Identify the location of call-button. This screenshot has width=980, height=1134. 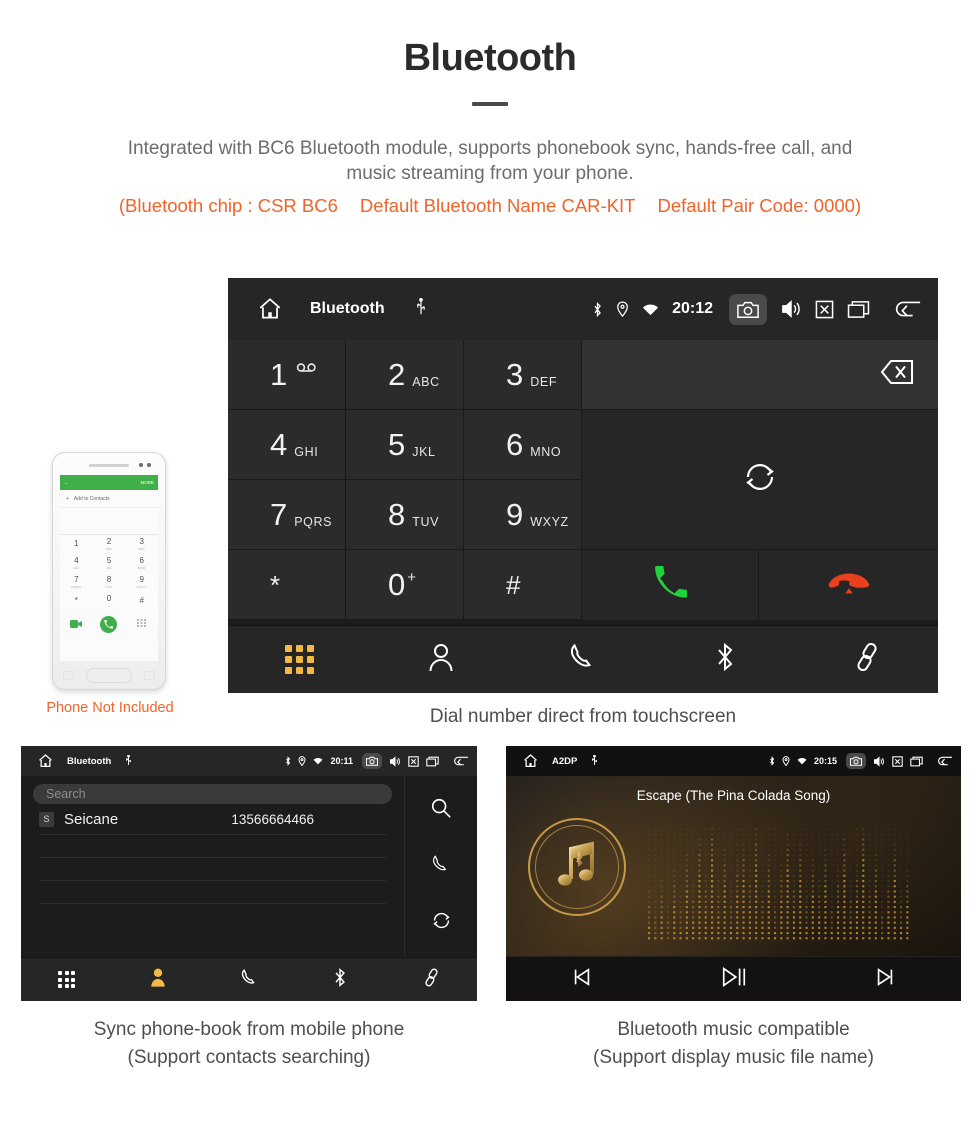
(670, 585).